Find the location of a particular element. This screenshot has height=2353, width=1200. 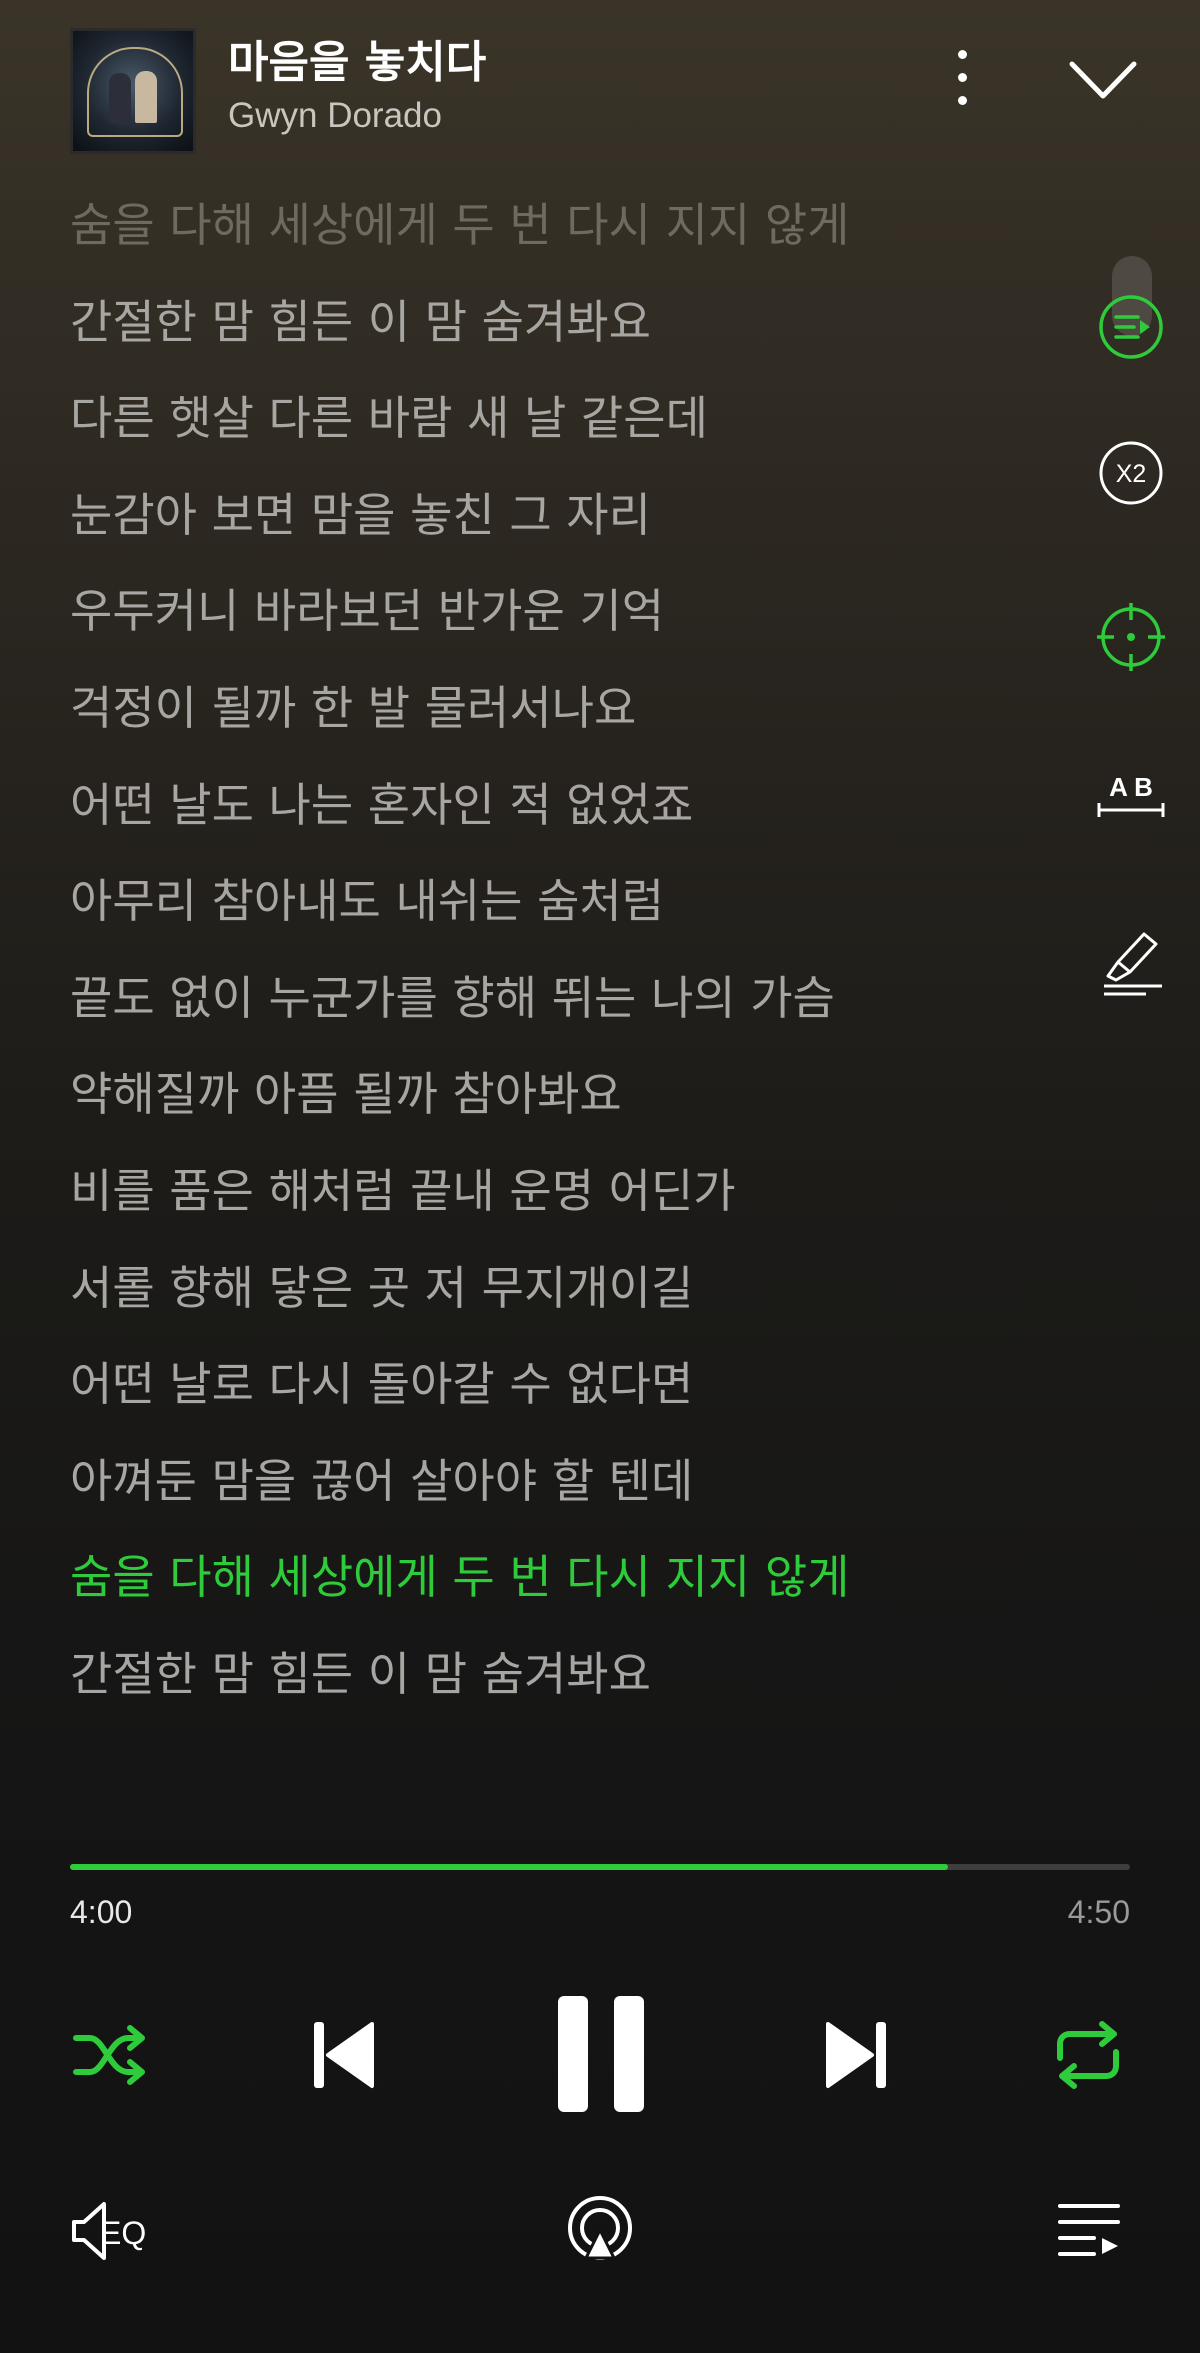

translate-label: A B is located at coordinates (1131, 787).